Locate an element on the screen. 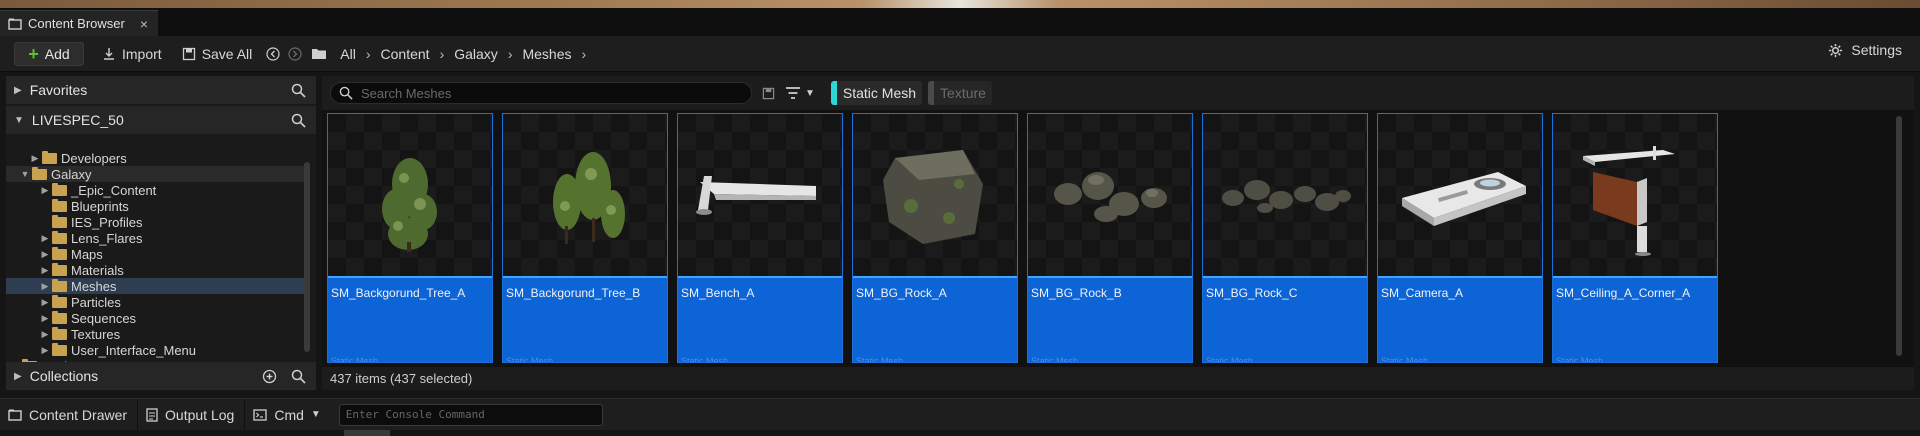 The height and width of the screenshot is (436, 1920). rock-c-thumbnail-icon is located at coordinates (1285, 195).